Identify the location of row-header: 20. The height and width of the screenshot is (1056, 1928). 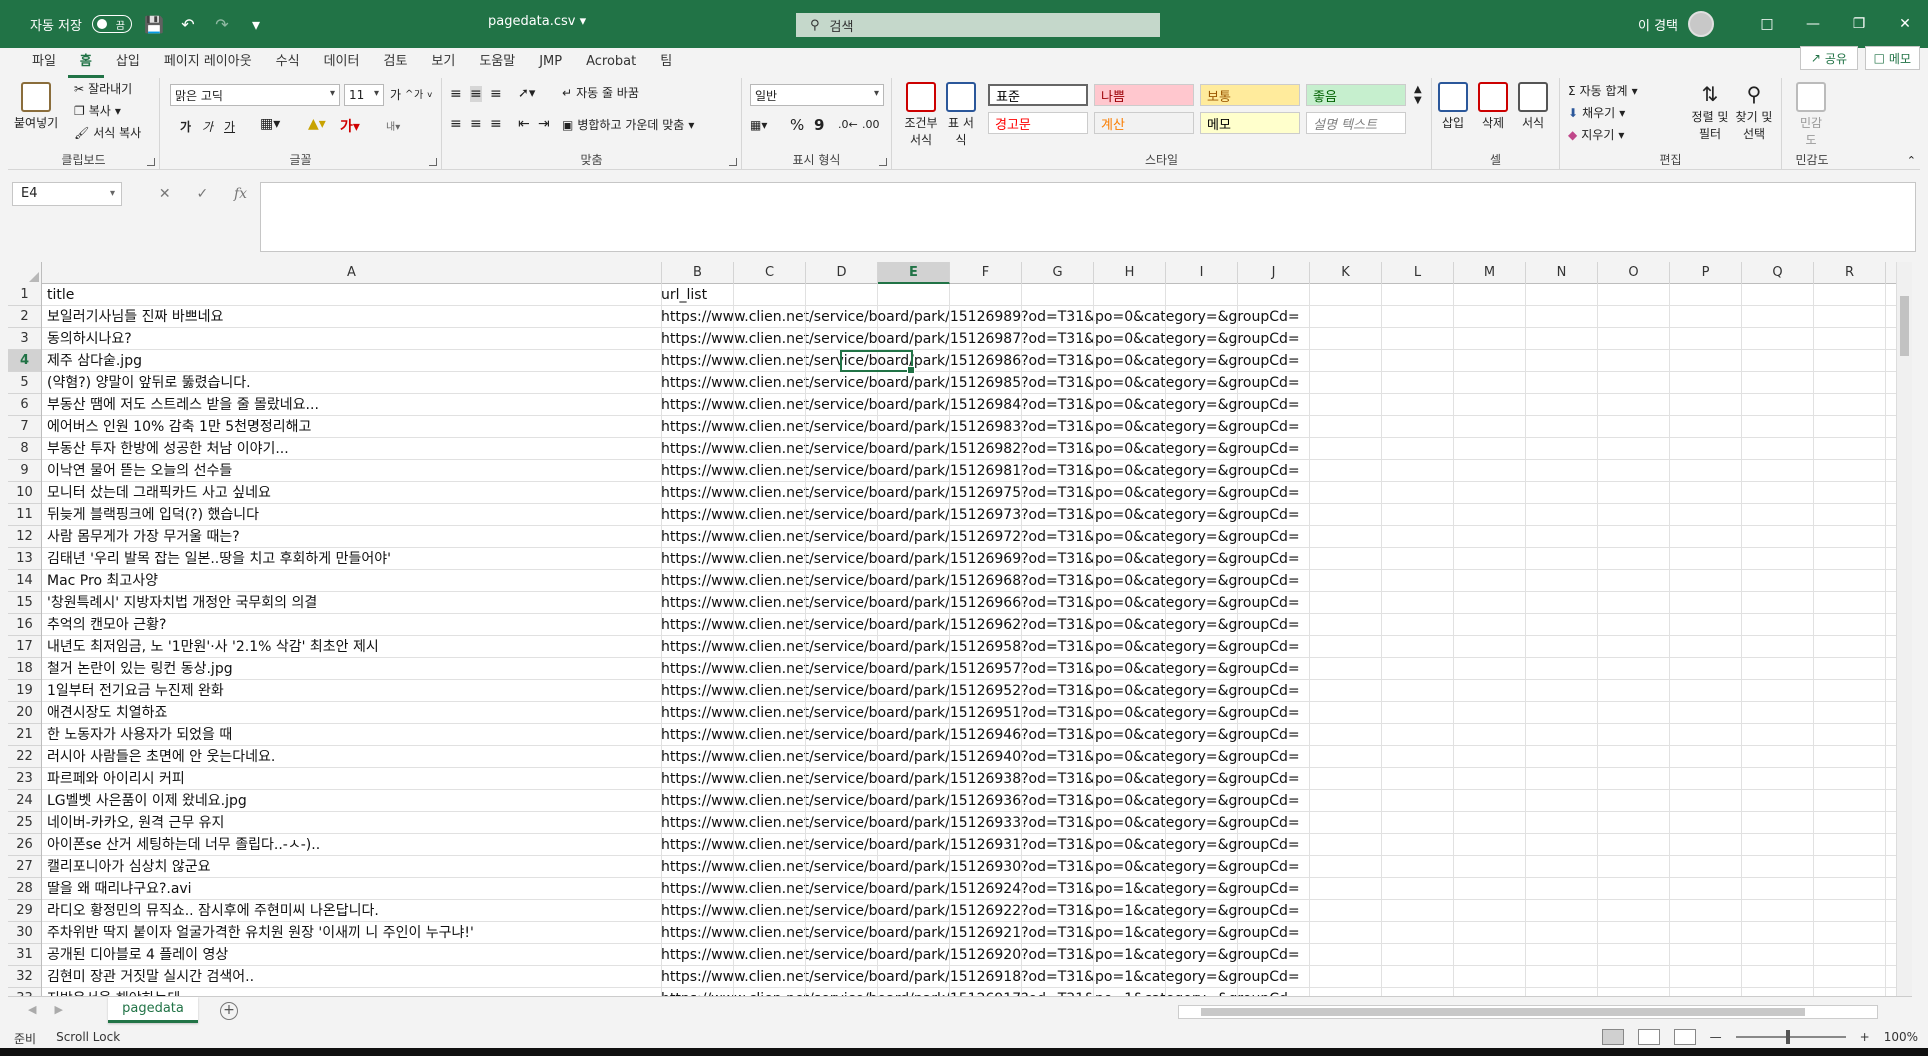
(24, 713).